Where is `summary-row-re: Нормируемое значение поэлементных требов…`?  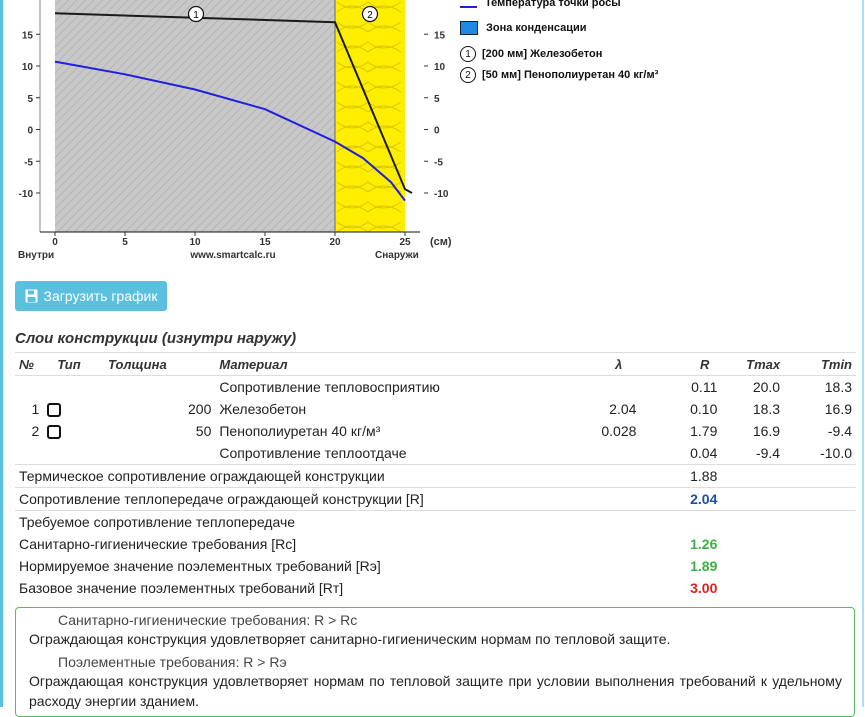 summary-row-re: Нормируемое значение поэлементных требов… is located at coordinates (435, 566).